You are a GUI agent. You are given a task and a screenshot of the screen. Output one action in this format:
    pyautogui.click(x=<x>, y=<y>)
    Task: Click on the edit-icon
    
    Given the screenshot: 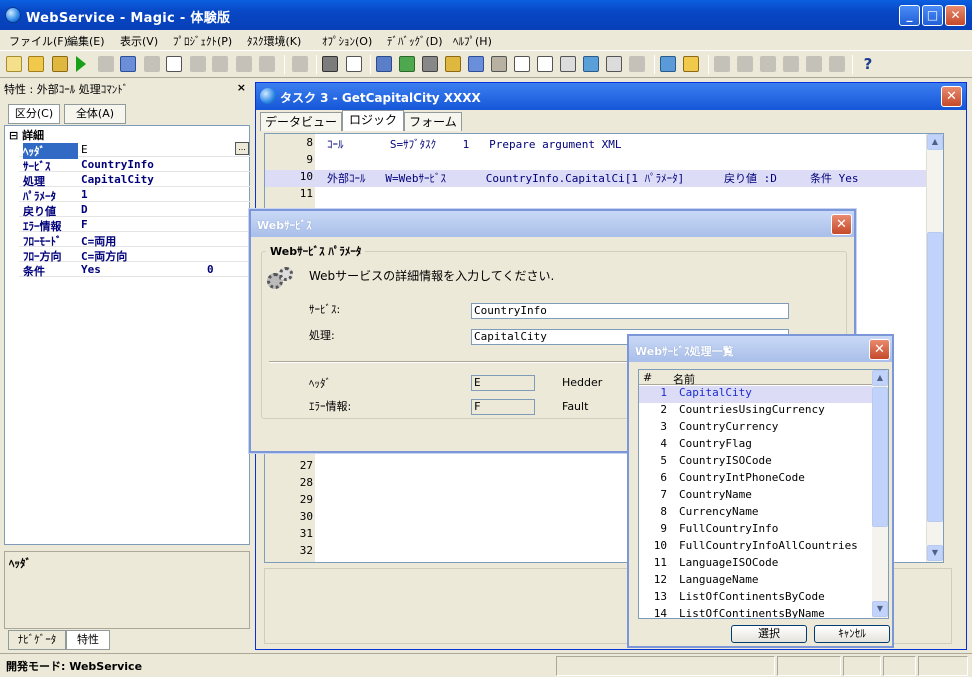 What is the action you would take?
    pyautogui.click(x=637, y=64)
    